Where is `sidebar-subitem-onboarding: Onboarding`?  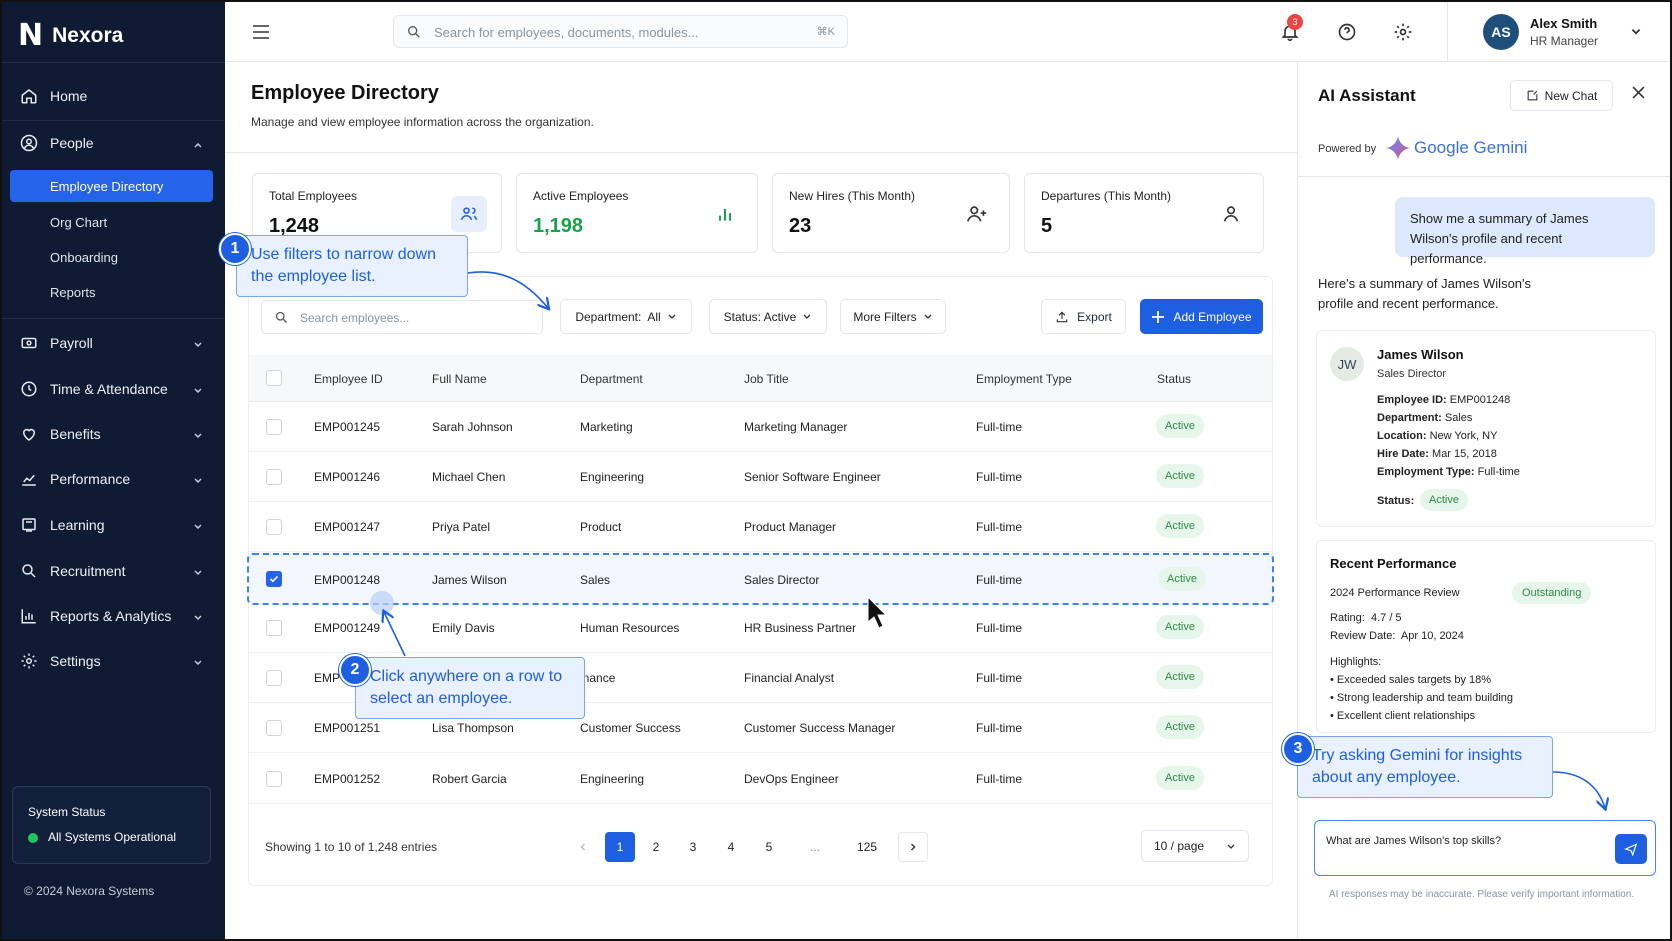 sidebar-subitem-onboarding: Onboarding is located at coordinates (84, 257).